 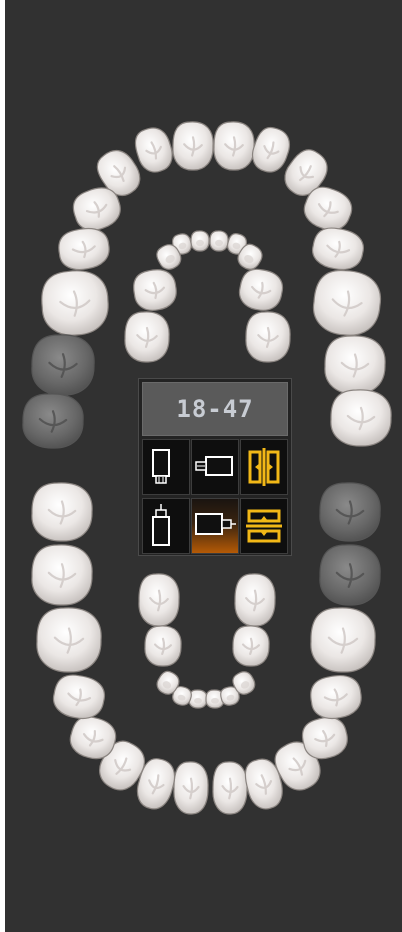 I want to click on upper-arch-side-icon, so click(x=214, y=466).